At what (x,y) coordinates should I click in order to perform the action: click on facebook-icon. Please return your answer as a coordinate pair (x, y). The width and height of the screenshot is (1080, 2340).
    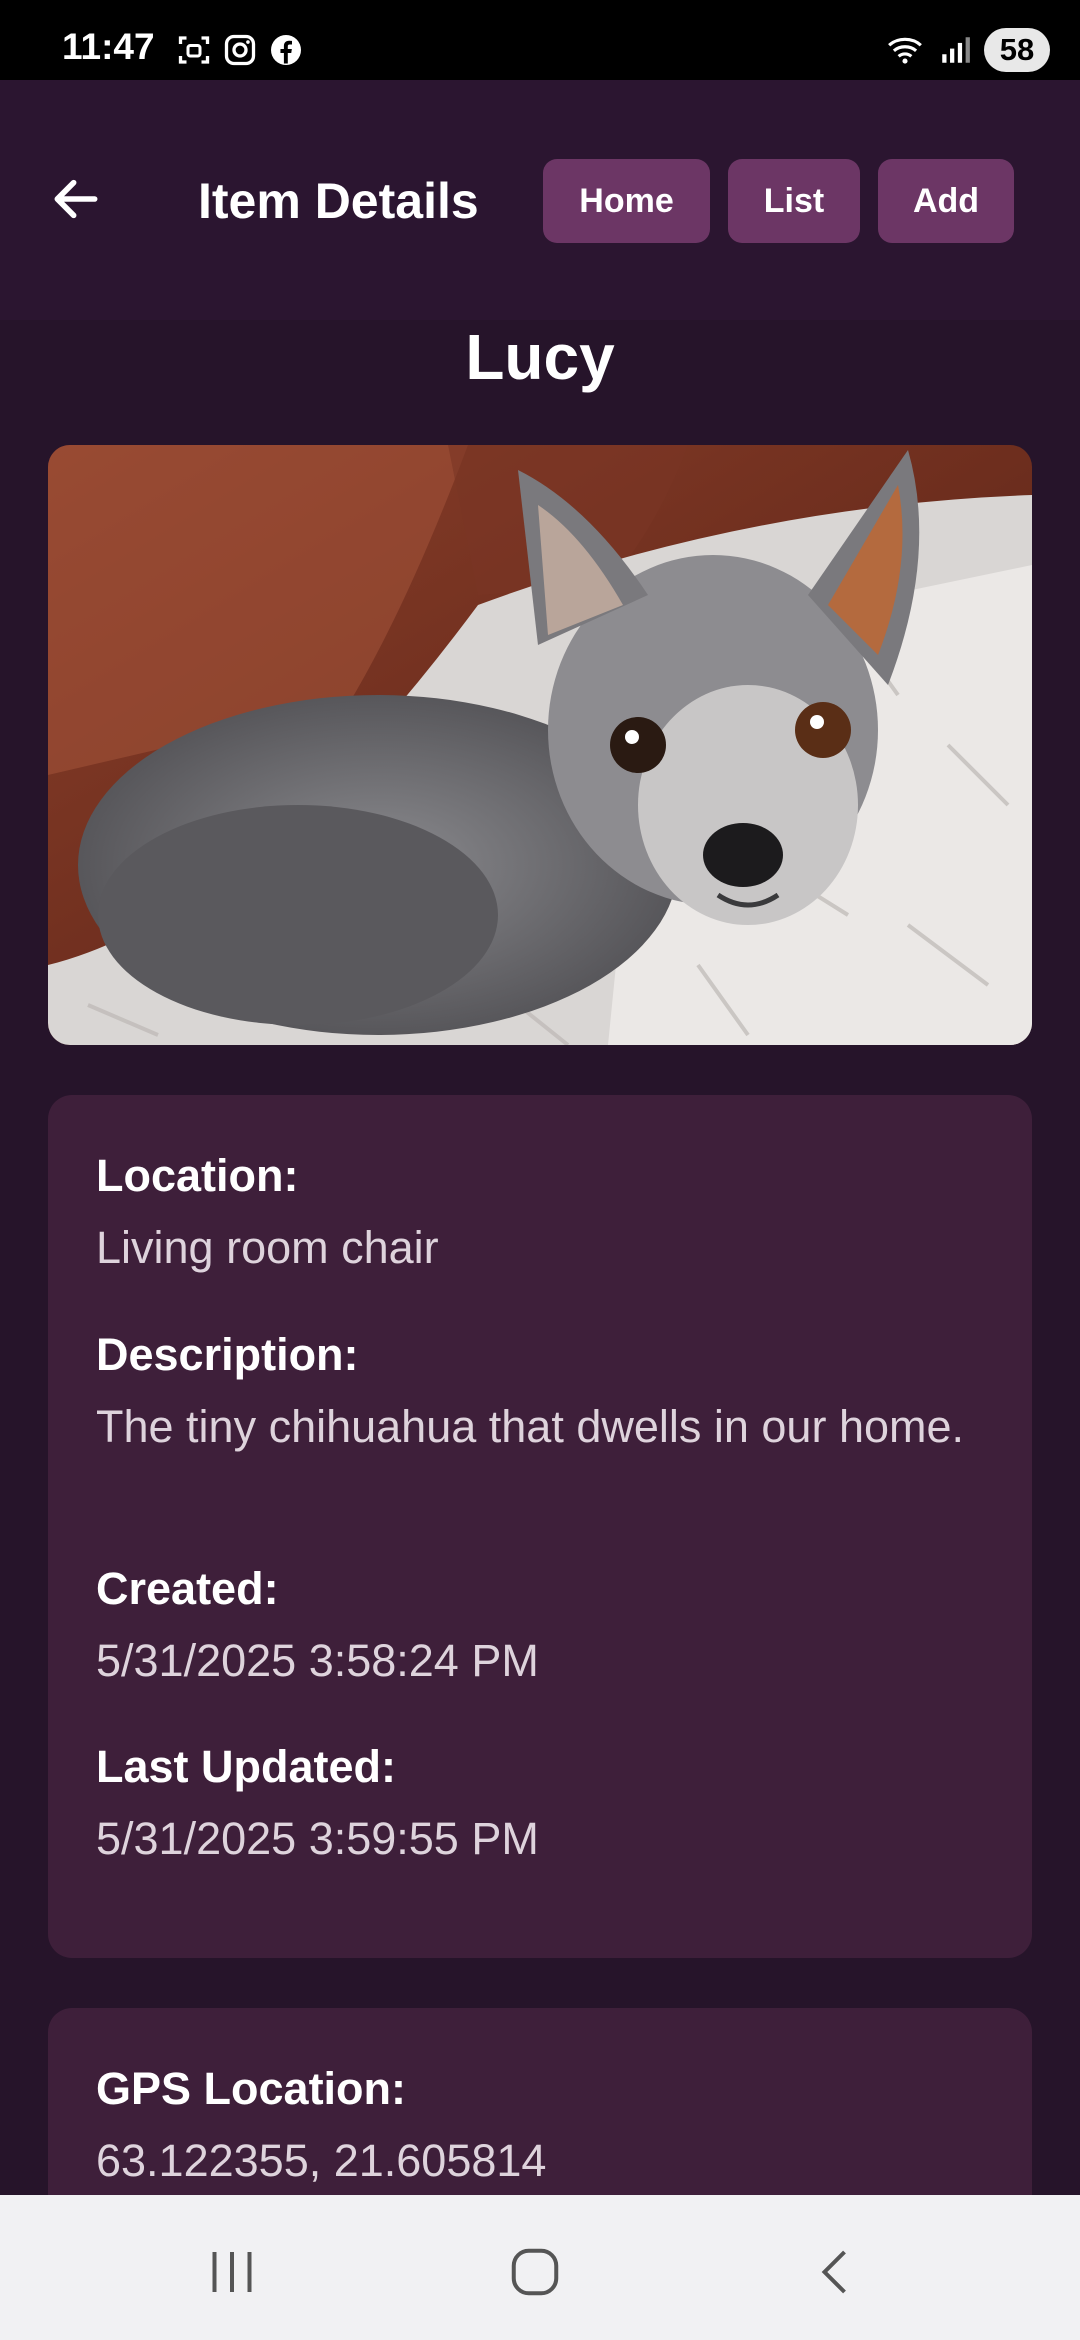
    Looking at the image, I should click on (286, 50).